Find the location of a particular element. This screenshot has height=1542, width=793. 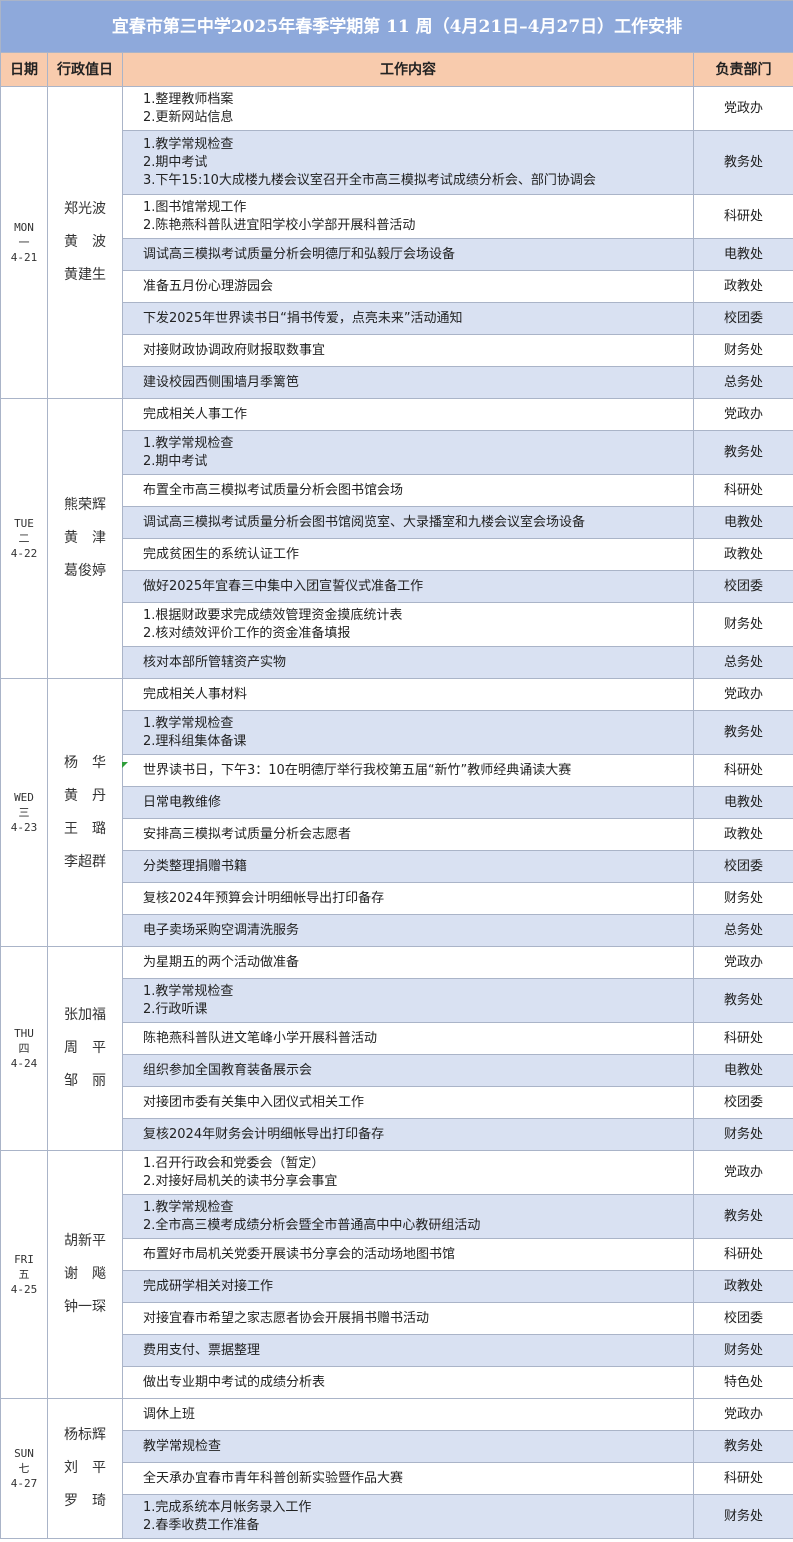

day-code: TUE is located at coordinates (24, 523).